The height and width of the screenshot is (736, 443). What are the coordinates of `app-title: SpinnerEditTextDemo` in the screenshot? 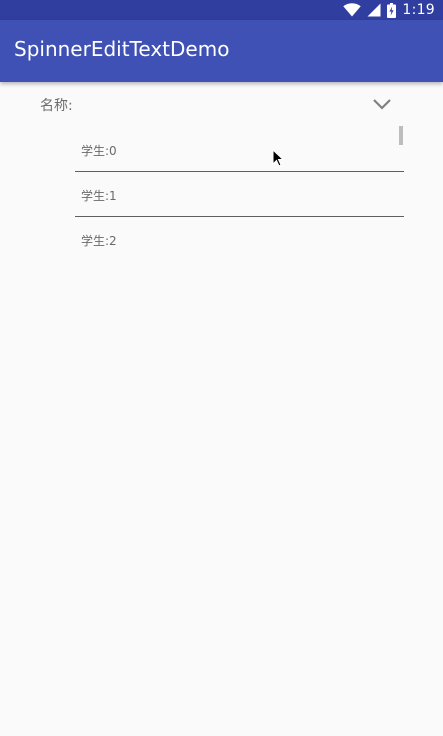 It's located at (122, 49).